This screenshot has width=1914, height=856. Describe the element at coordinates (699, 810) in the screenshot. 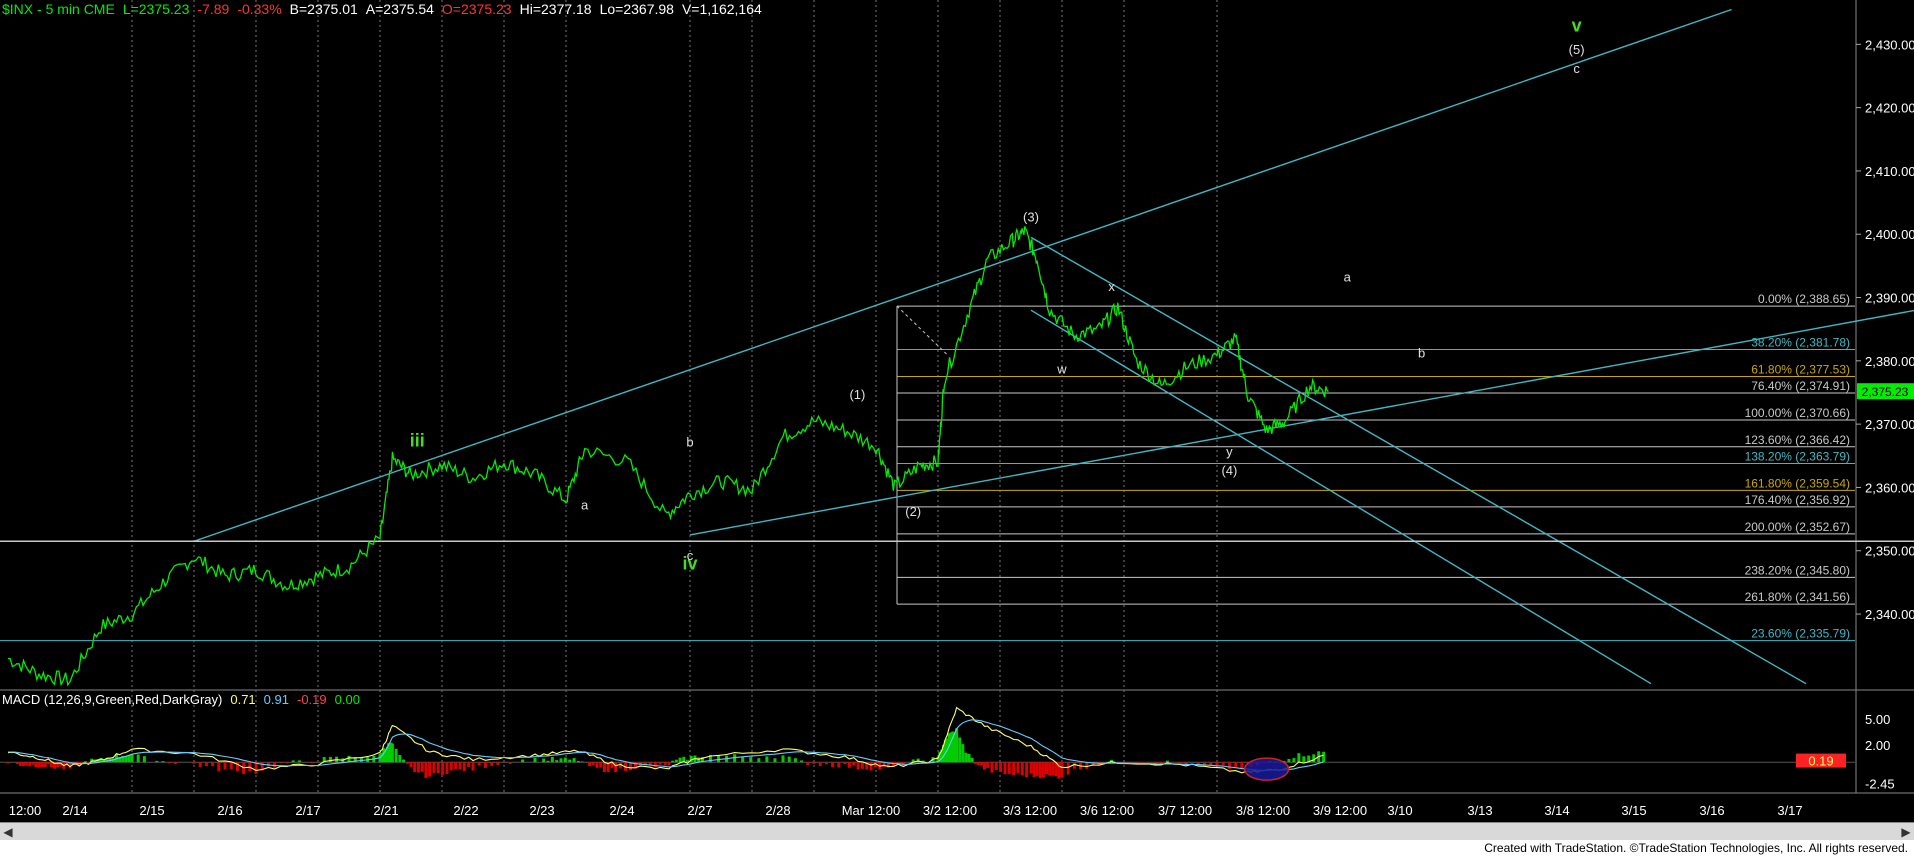

I see `x-tick-label: 2/27` at that location.